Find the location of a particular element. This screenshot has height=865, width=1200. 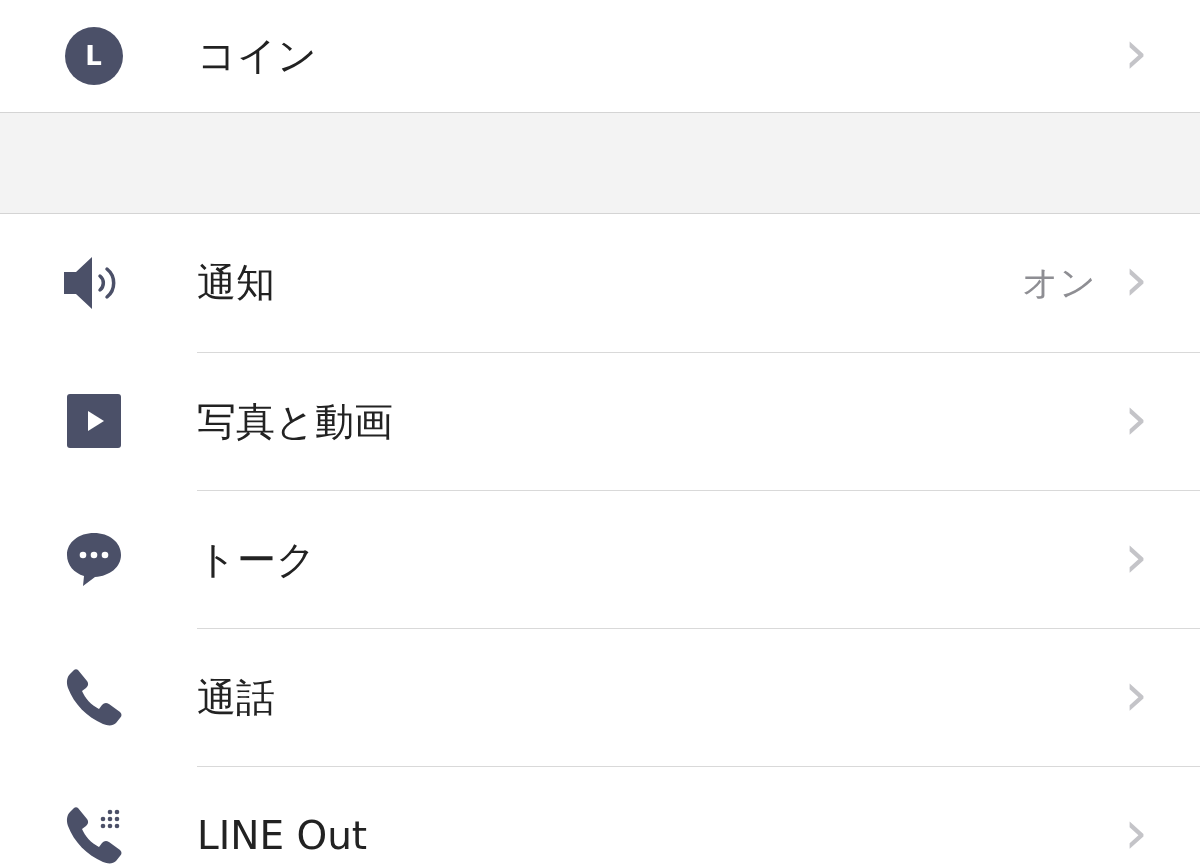

setting-label: 通話 is located at coordinates (660, 697).